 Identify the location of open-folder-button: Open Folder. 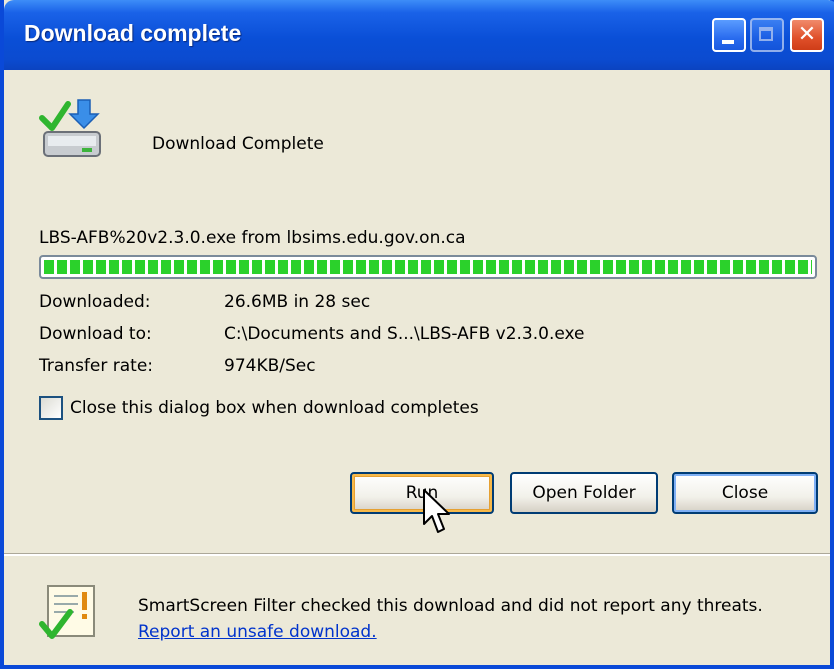
(584, 493).